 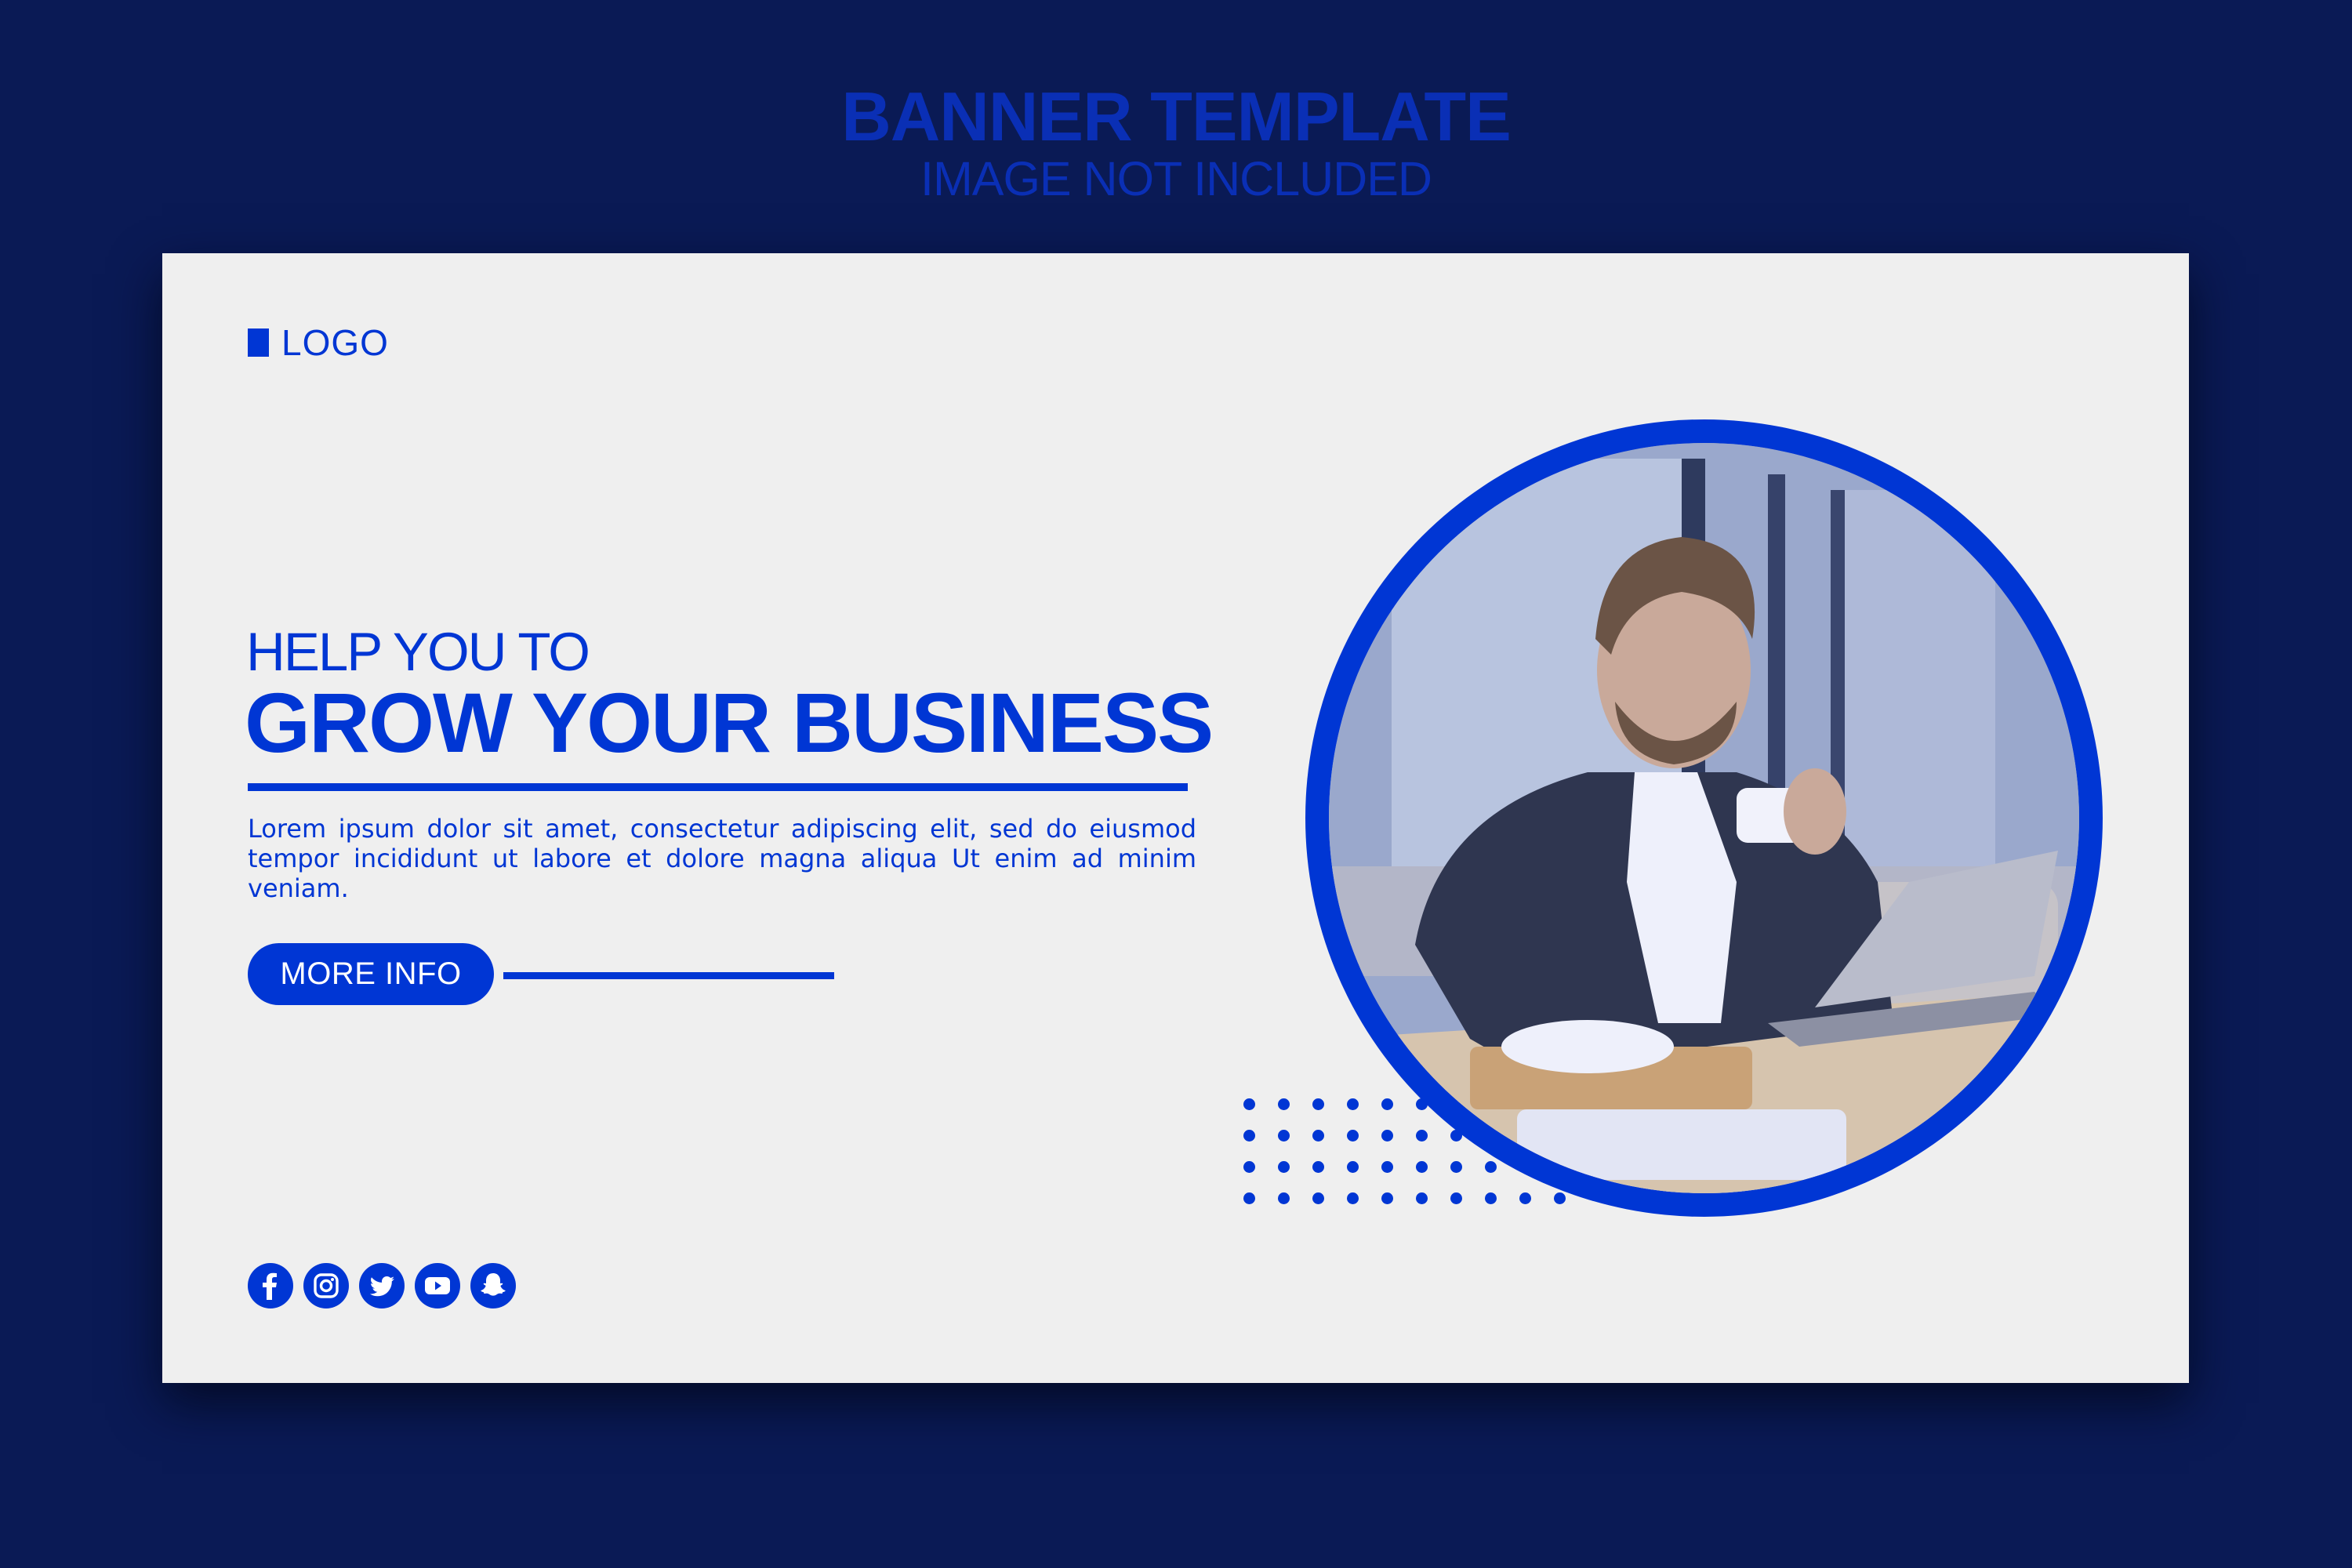 What do you see at coordinates (493, 1285) in the screenshot?
I see `snapchat-icon` at bounding box center [493, 1285].